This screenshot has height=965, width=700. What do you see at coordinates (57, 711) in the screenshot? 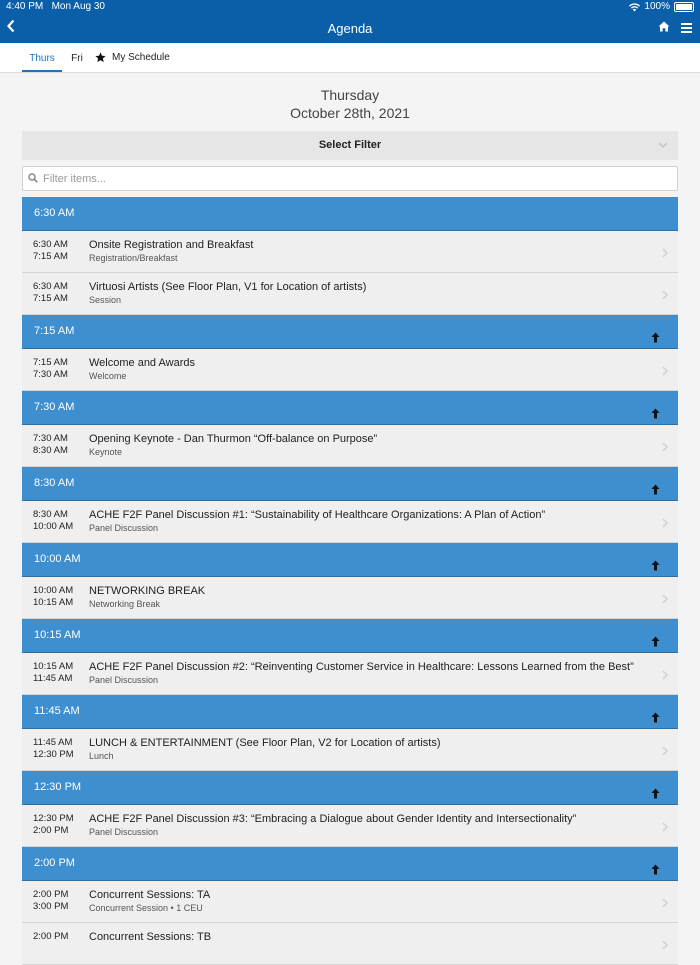
I see `time-slot-label: 11:45 AM` at bounding box center [57, 711].